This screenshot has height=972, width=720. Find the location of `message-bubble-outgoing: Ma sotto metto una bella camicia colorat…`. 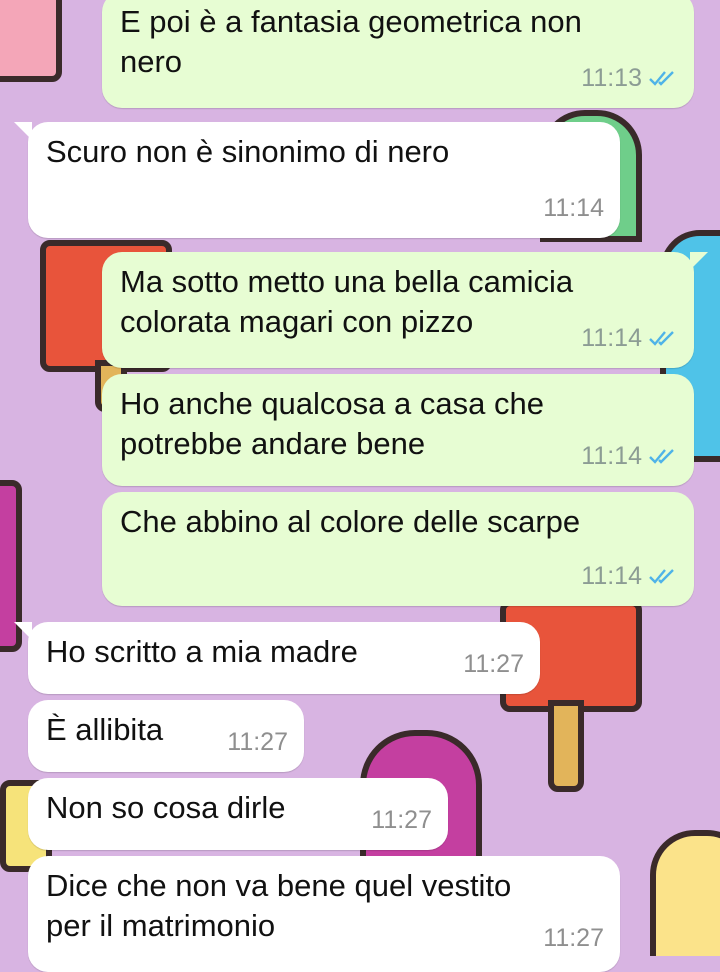

message-bubble-outgoing: Ma sotto metto una bella camicia colorat… is located at coordinates (405, 310).